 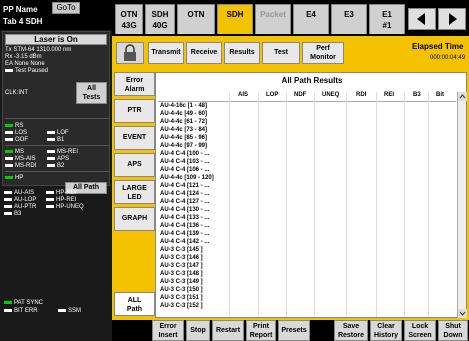 I want to click on table-row: AU-4-4c [49 - 60], so click(x=307, y=114).